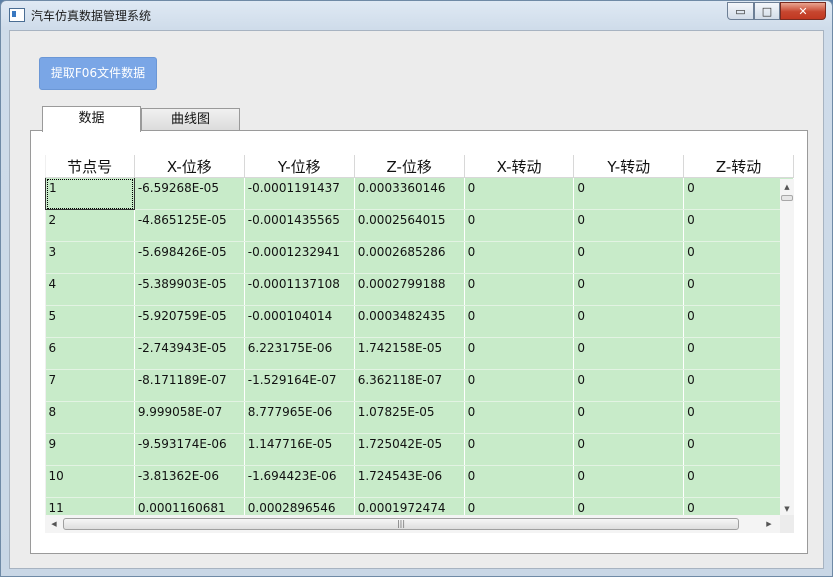 Image resolution: width=833 pixels, height=577 pixels. Describe the element at coordinates (740, 11) in the screenshot. I see `minimize-button: ▭` at that location.